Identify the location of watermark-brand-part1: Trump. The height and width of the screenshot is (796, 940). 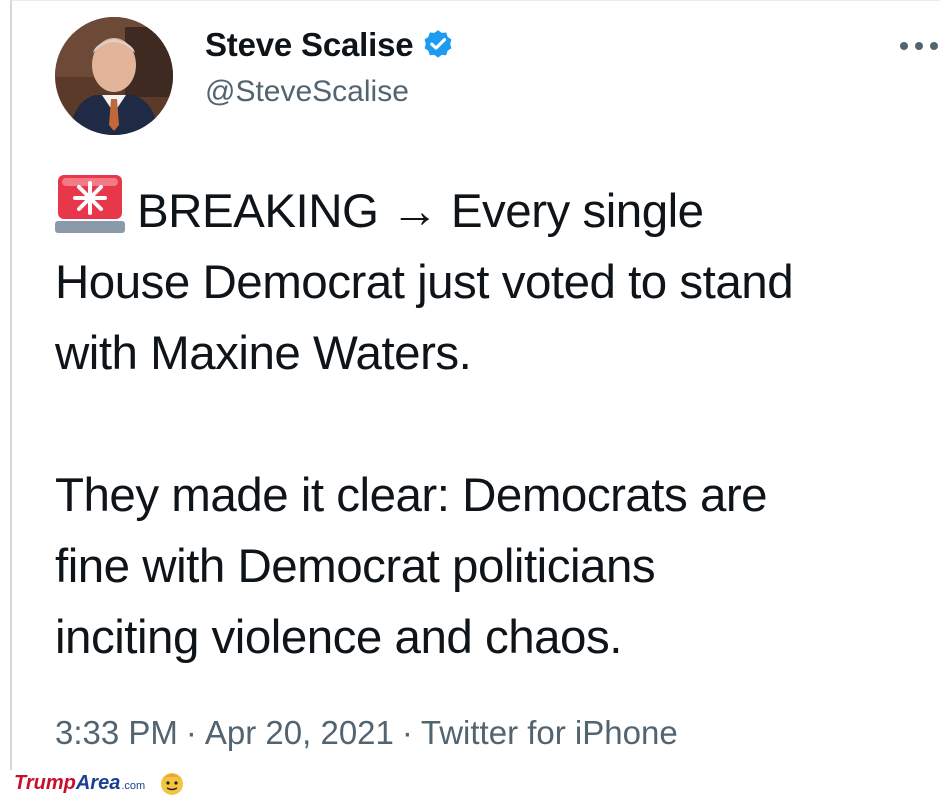
(45, 782).